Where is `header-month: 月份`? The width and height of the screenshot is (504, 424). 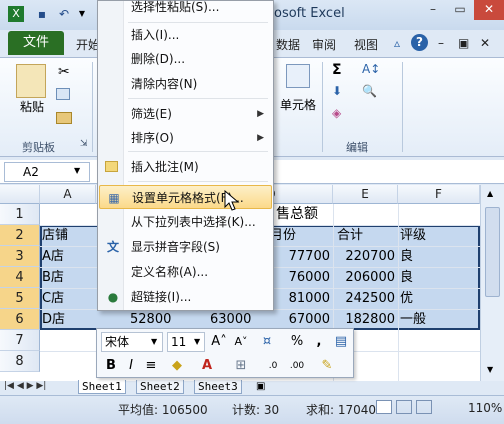 header-month: 月份 is located at coordinates (300, 235).